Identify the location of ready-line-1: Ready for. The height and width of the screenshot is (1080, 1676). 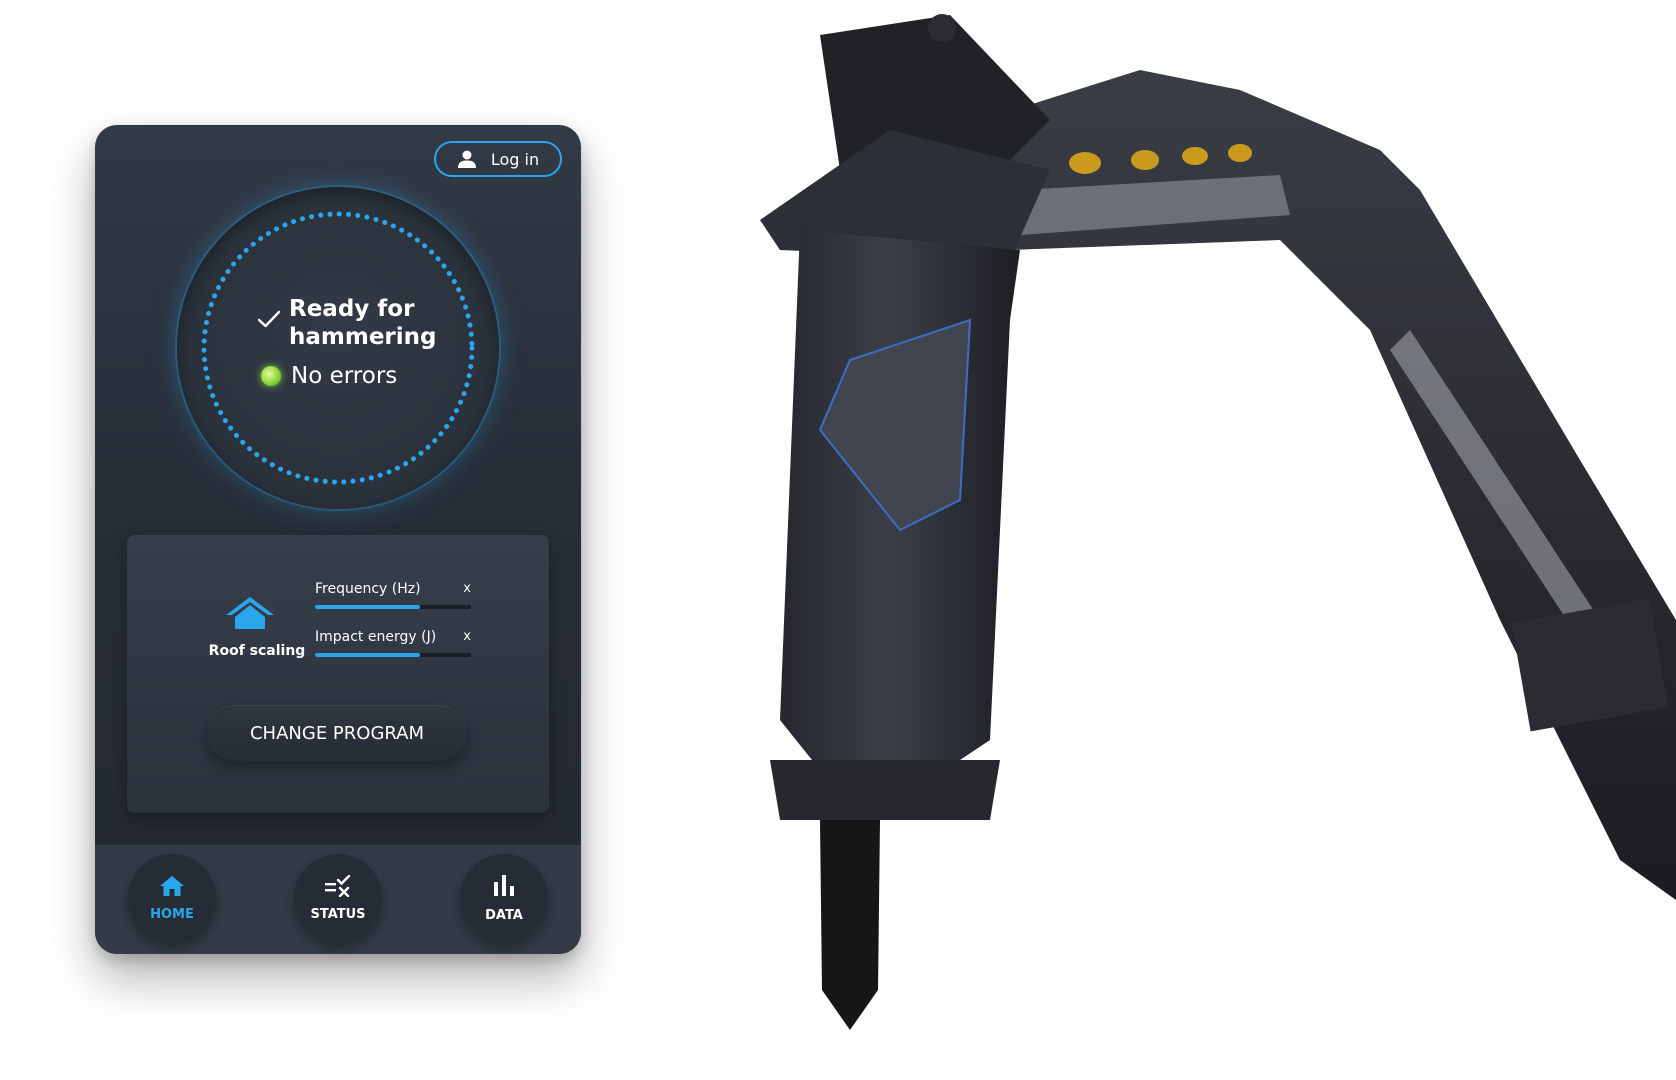
(352, 309).